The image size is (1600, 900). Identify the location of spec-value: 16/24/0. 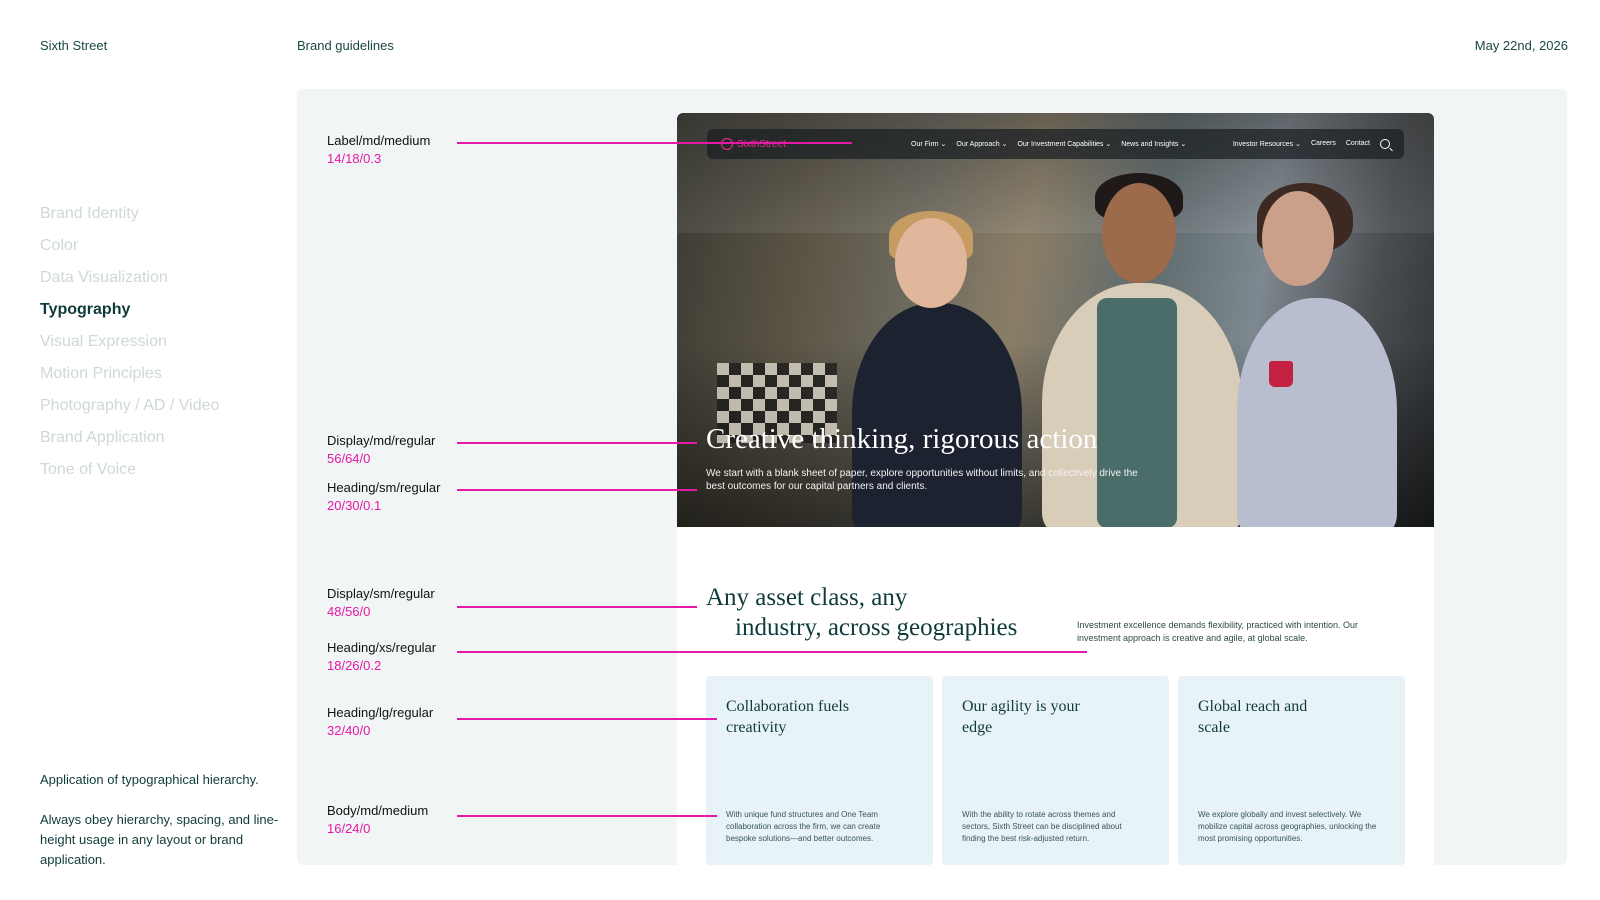
(349, 828).